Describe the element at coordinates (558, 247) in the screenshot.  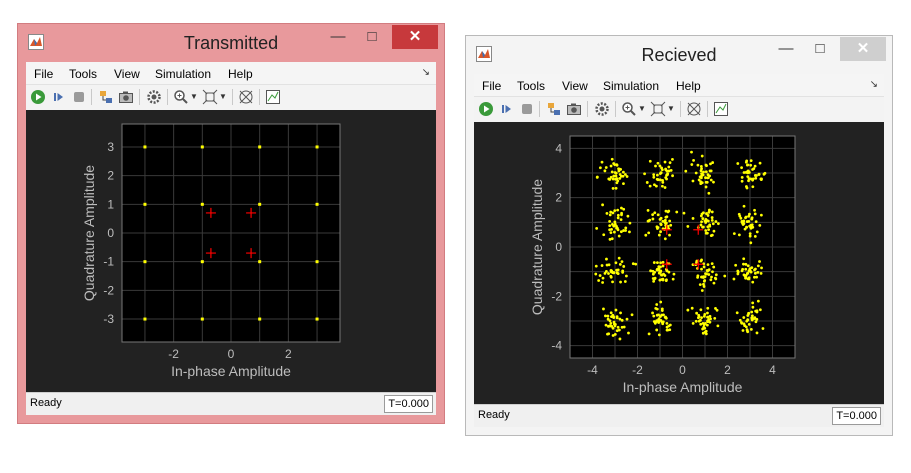
I see `y-tick-label: 0` at that location.